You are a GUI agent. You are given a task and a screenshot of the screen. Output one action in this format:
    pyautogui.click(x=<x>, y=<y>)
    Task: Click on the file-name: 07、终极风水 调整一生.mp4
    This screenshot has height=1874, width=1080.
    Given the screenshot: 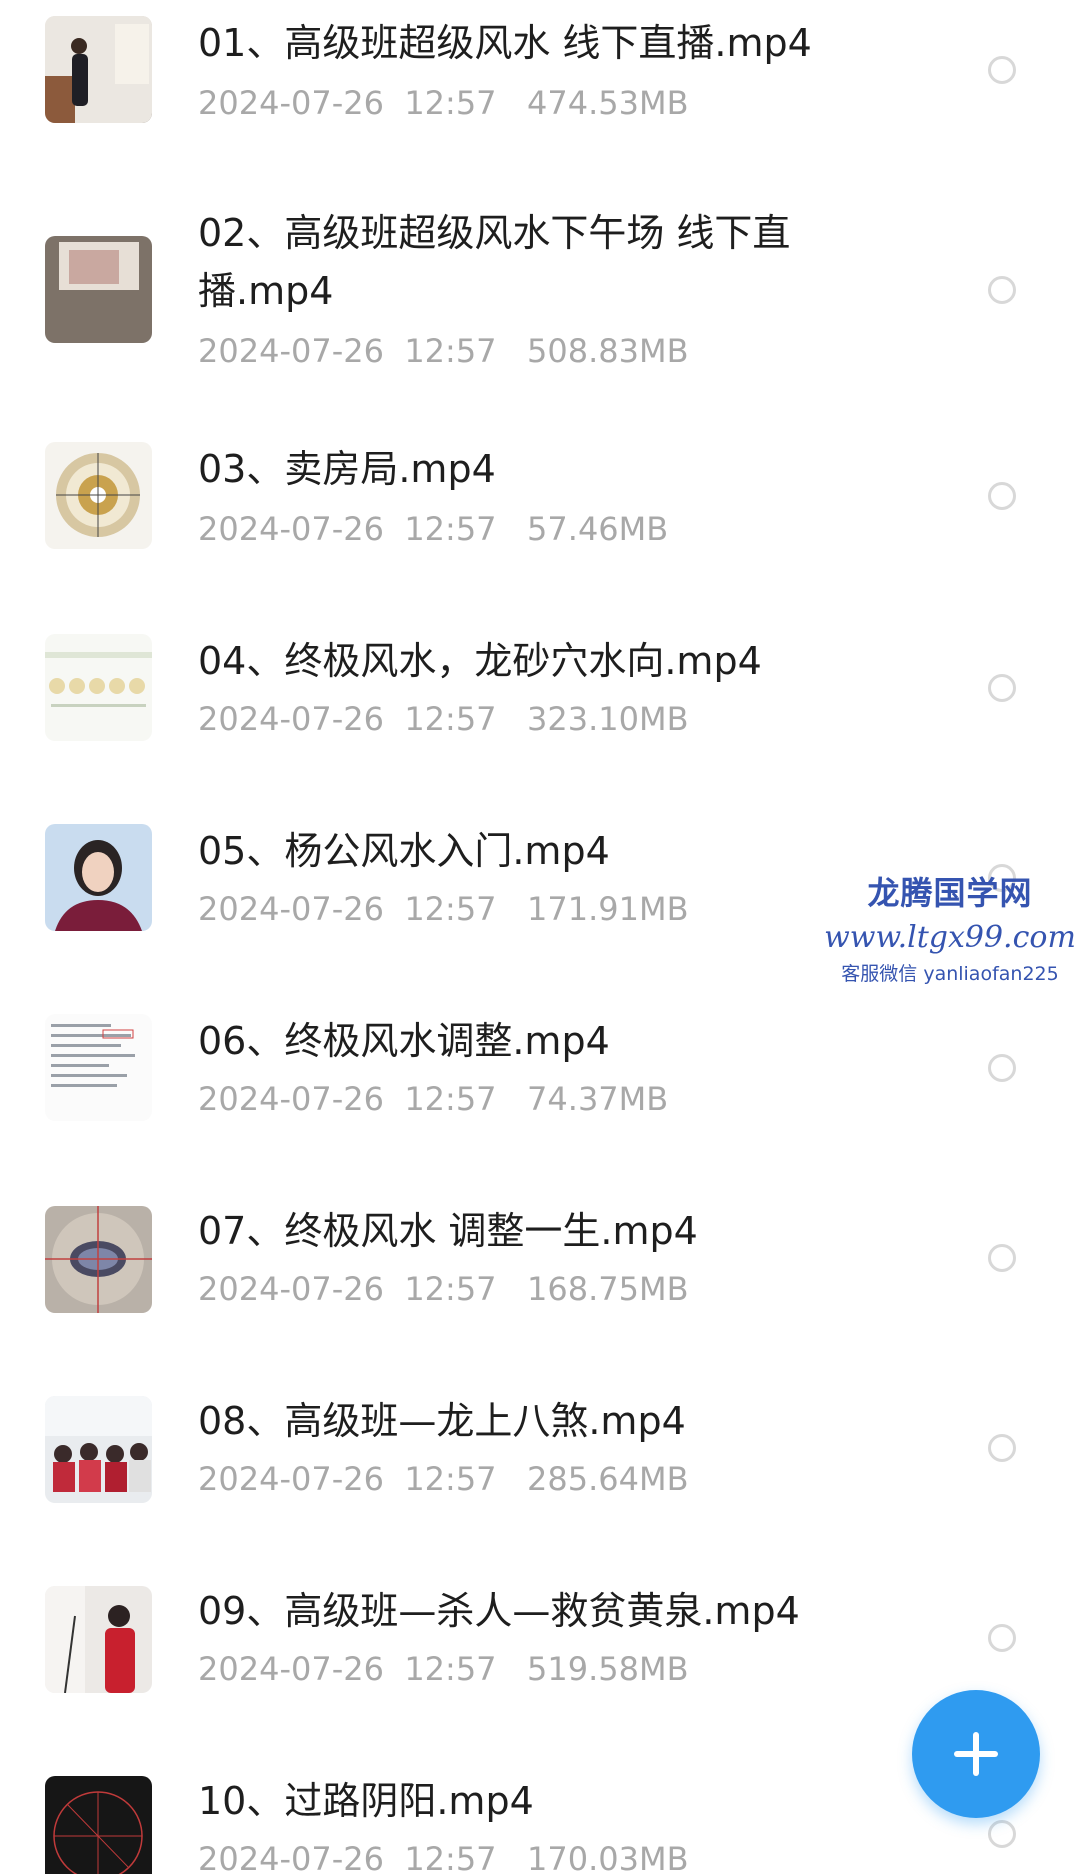 What is the action you would take?
    pyautogui.click(x=448, y=1231)
    